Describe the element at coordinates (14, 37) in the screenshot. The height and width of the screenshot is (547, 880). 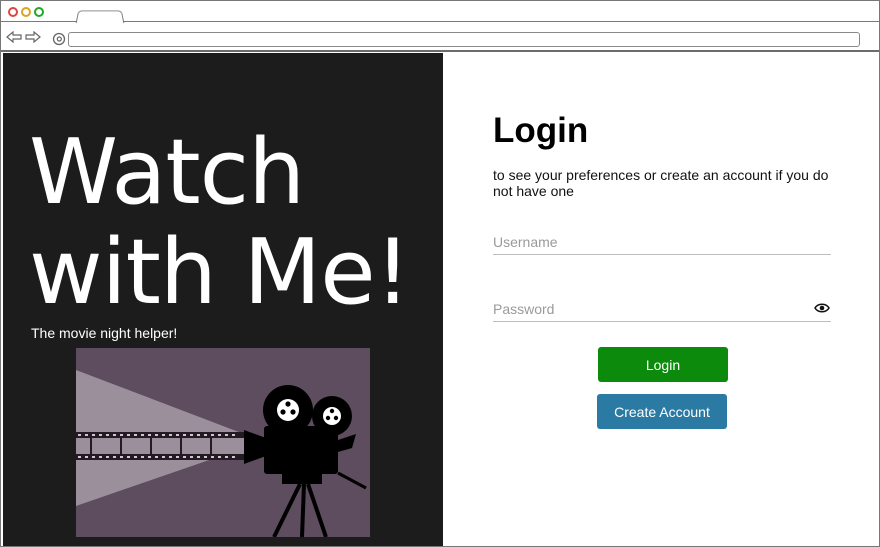
I see `back-arrow-icon` at that location.